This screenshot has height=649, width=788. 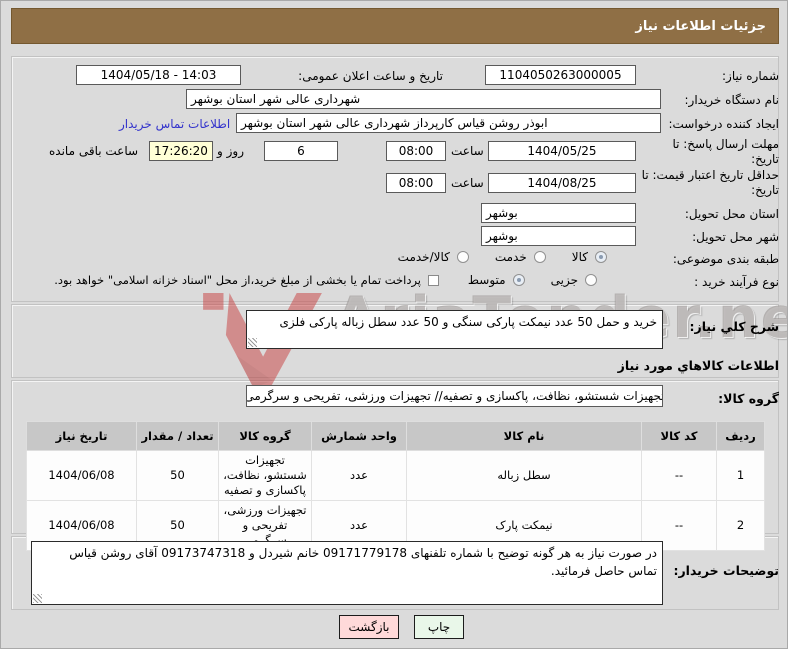 What do you see at coordinates (740, 436) in the screenshot?
I see `column-header: ردیف` at bounding box center [740, 436].